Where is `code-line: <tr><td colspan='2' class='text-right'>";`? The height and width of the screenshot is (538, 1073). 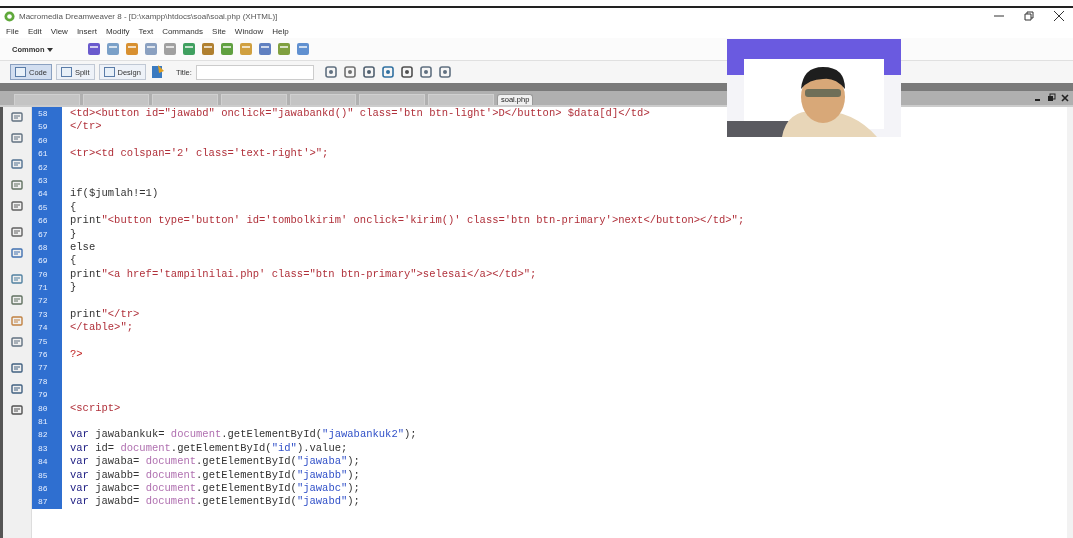 code-line: <tr><td colspan='2' class='text-right'>"; is located at coordinates (199, 154).